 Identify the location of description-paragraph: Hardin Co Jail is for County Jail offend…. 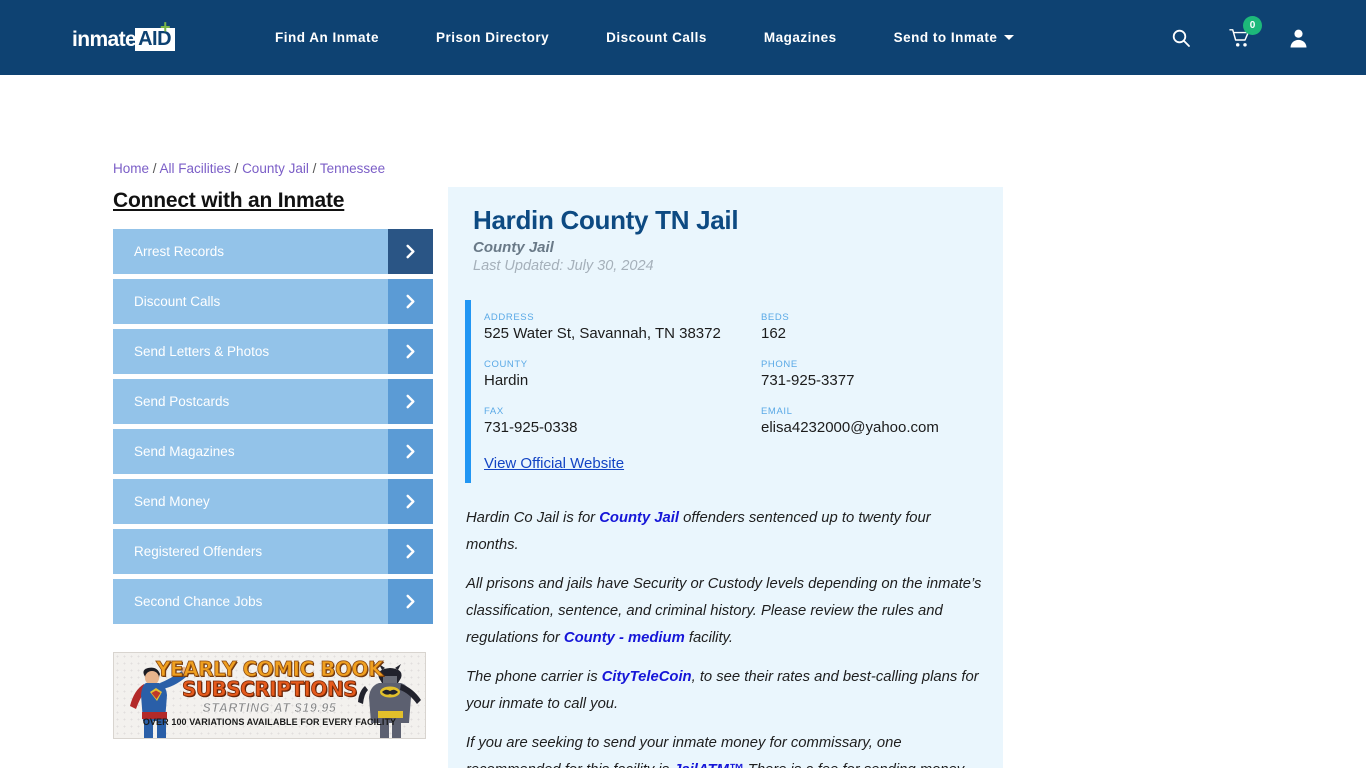
(724, 532).